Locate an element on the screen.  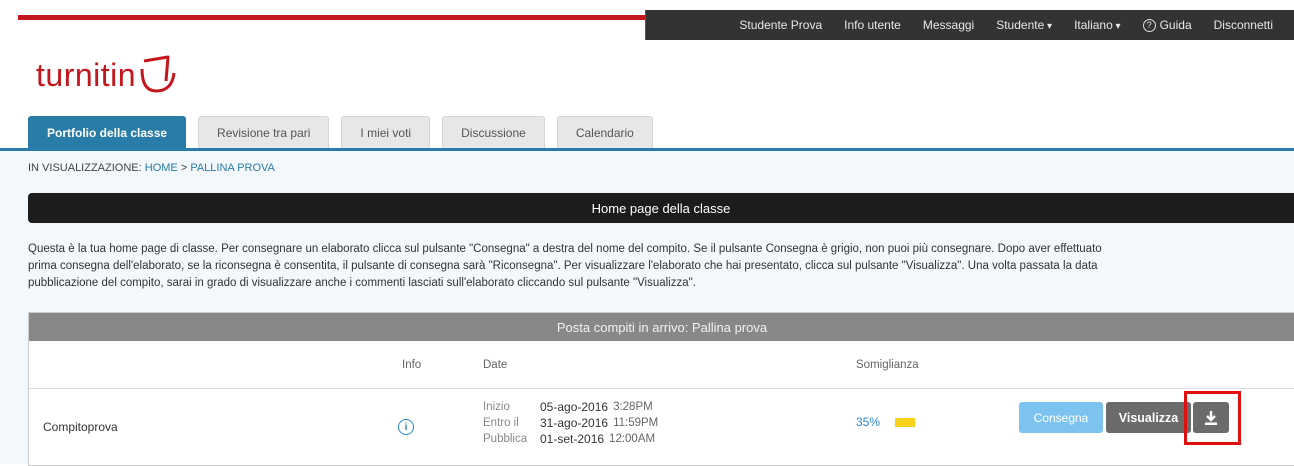
breadcrumb-prefix: IN VISUALIZZAZIONE: is located at coordinates (85, 168).